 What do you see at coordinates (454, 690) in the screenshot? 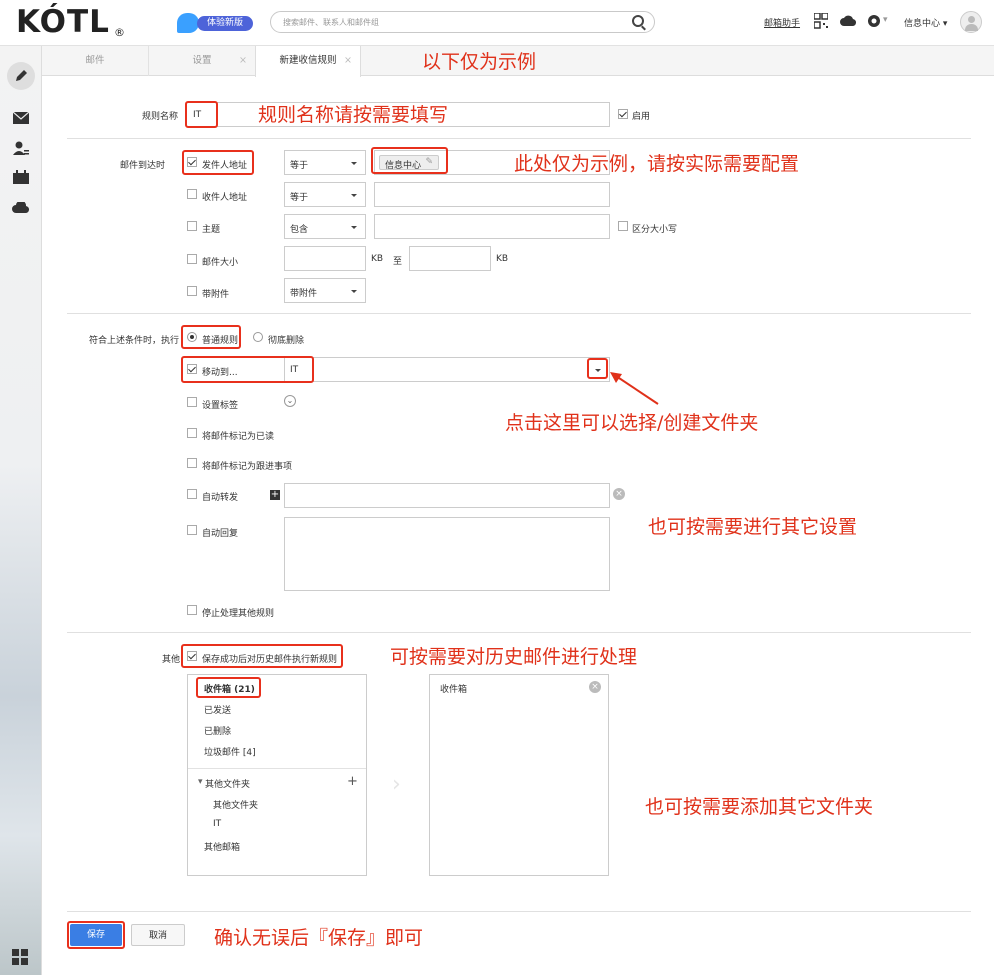
I see `selected-folder-inbox: 收件箱` at bounding box center [454, 690].